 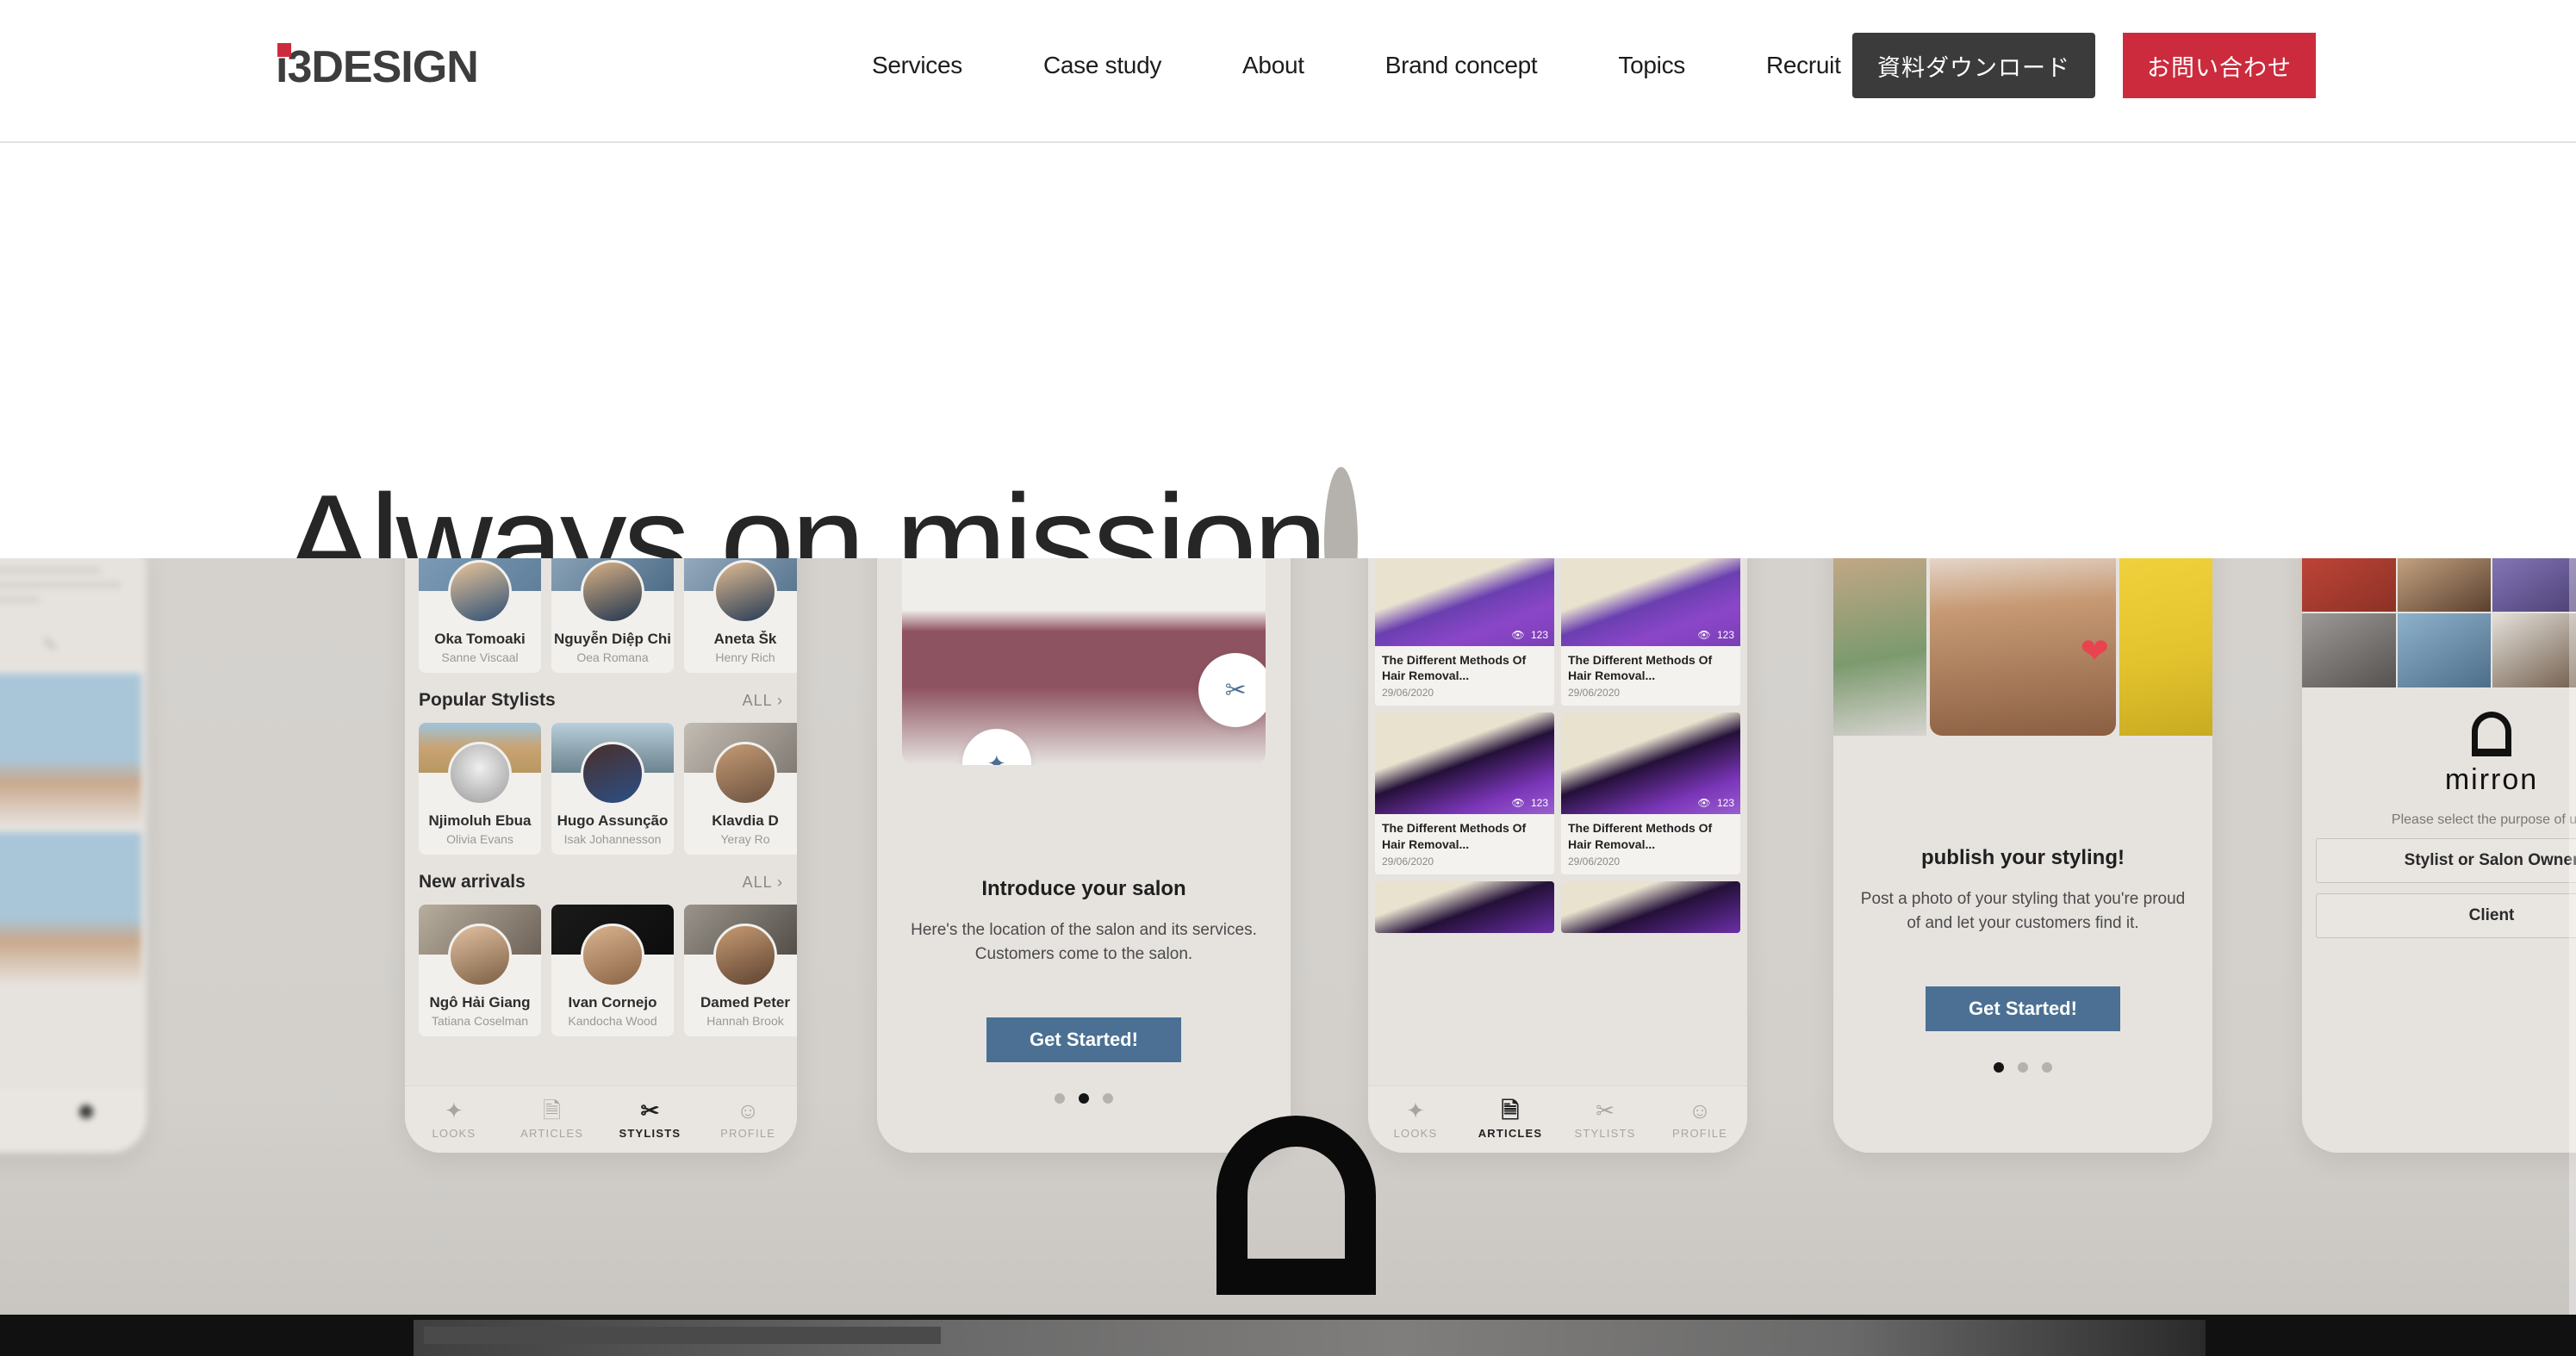 What do you see at coordinates (1232, 690) in the screenshot?
I see `tools-icon-bubble: ✂` at bounding box center [1232, 690].